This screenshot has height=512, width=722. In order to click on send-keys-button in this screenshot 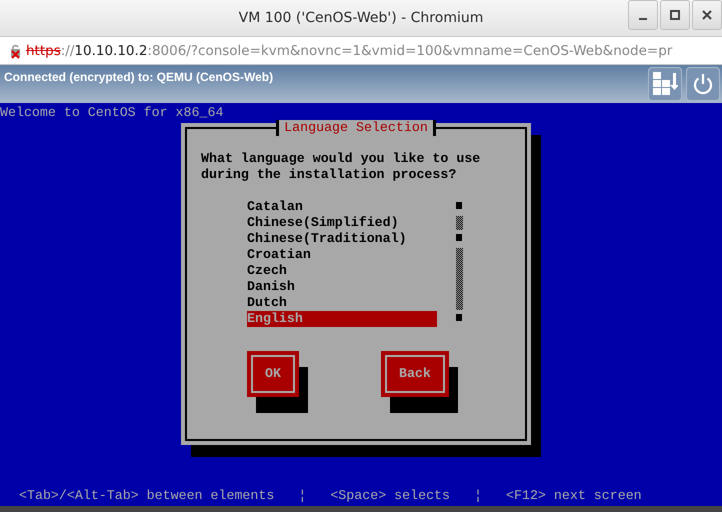, I will do `click(665, 84)`.